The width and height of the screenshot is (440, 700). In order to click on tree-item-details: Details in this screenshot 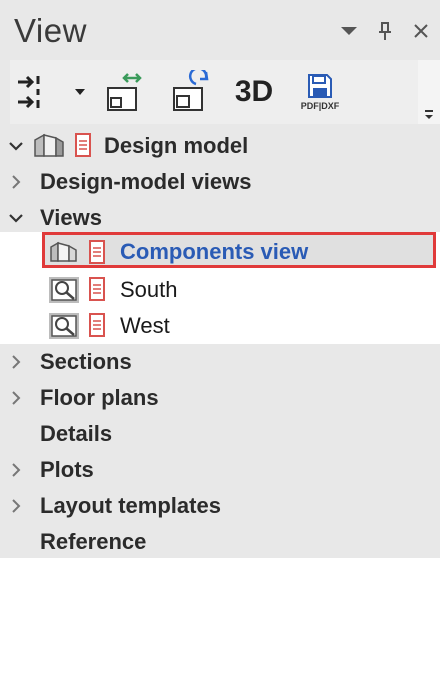, I will do `click(220, 434)`.